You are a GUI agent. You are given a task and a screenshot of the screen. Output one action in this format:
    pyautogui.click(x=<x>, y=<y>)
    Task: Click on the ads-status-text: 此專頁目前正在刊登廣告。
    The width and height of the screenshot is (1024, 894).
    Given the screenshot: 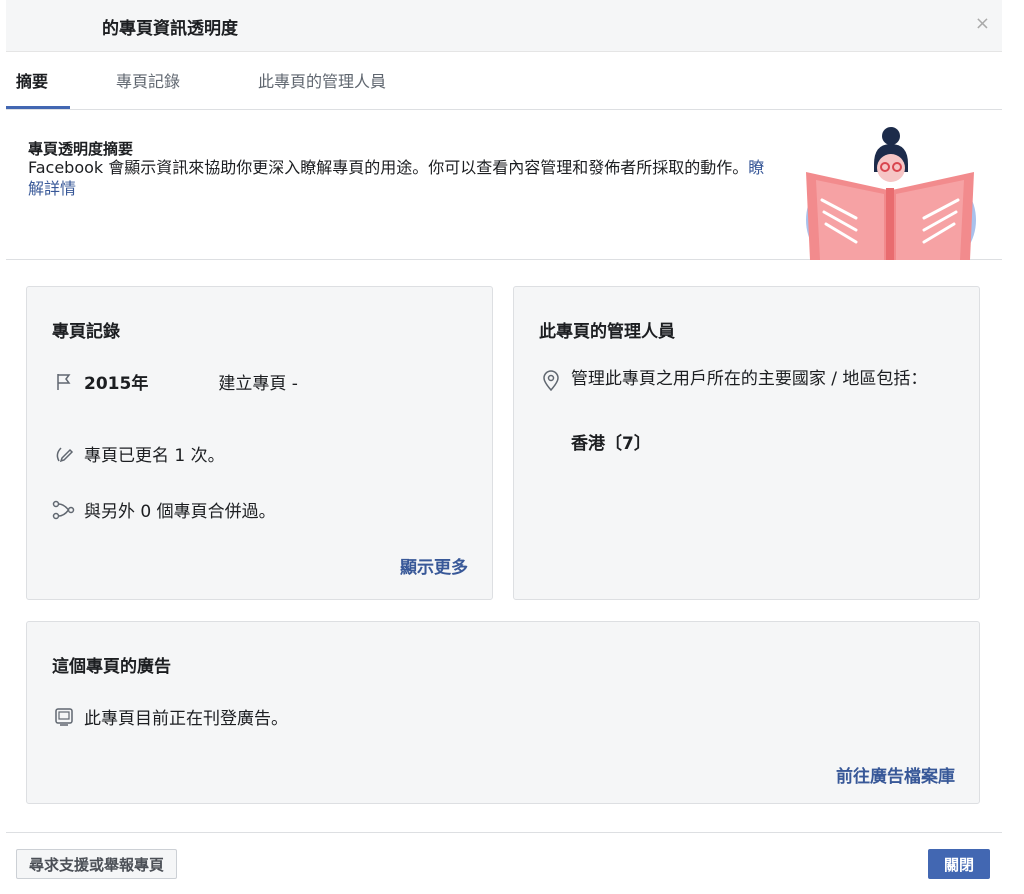 What is the action you would take?
    pyautogui.click(x=186, y=719)
    